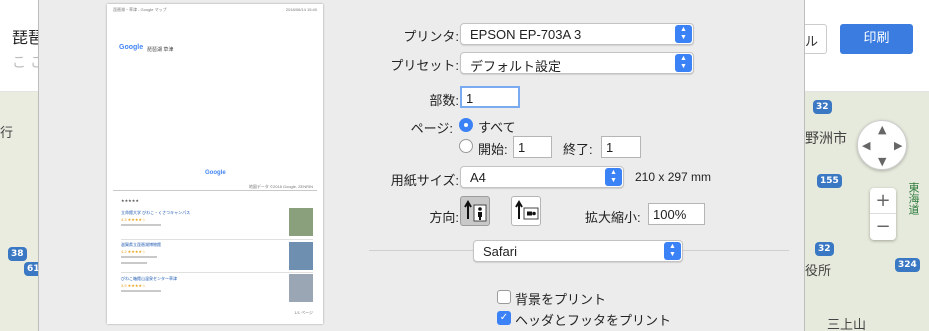  What do you see at coordinates (829, 181) in the screenshot?
I see `route-marker: 155` at bounding box center [829, 181].